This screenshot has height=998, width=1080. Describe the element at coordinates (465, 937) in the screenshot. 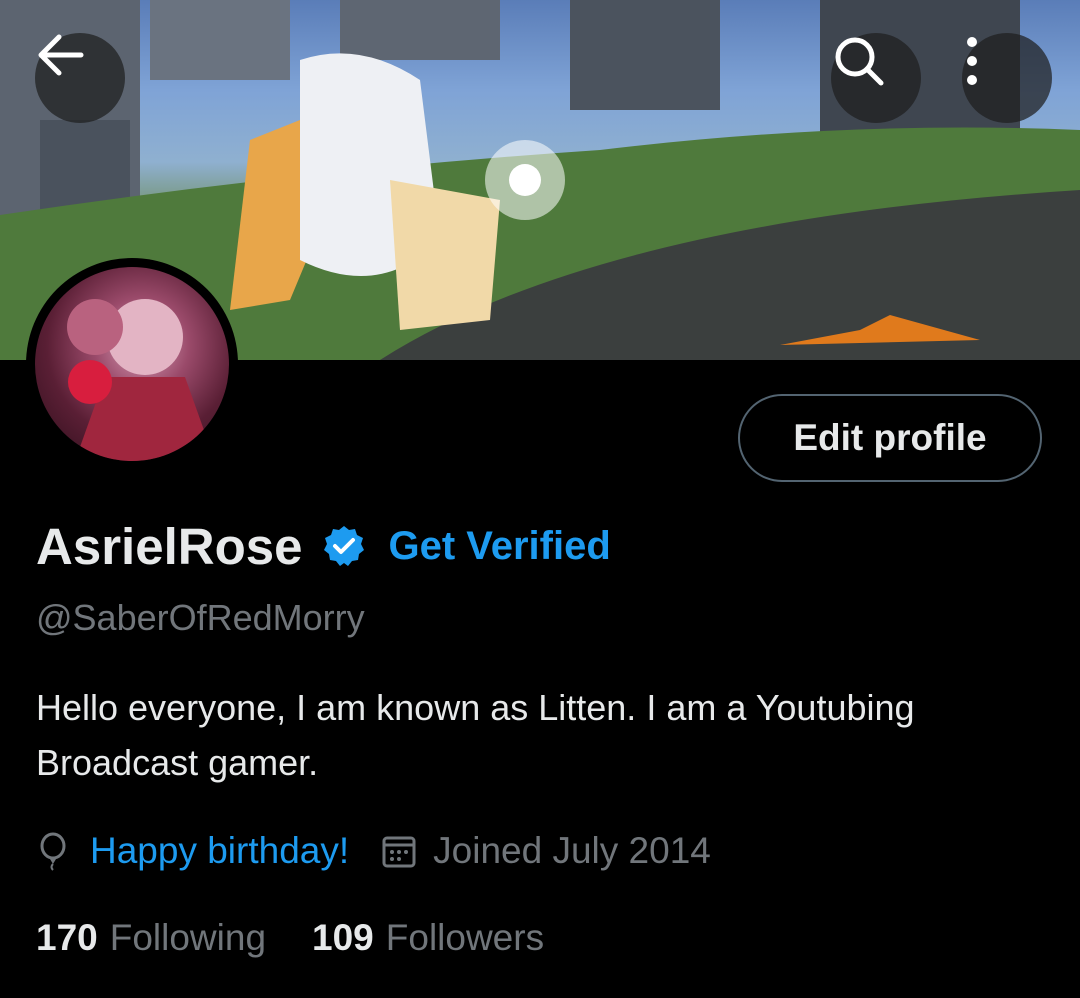

I see `followers-label: Followers` at that location.